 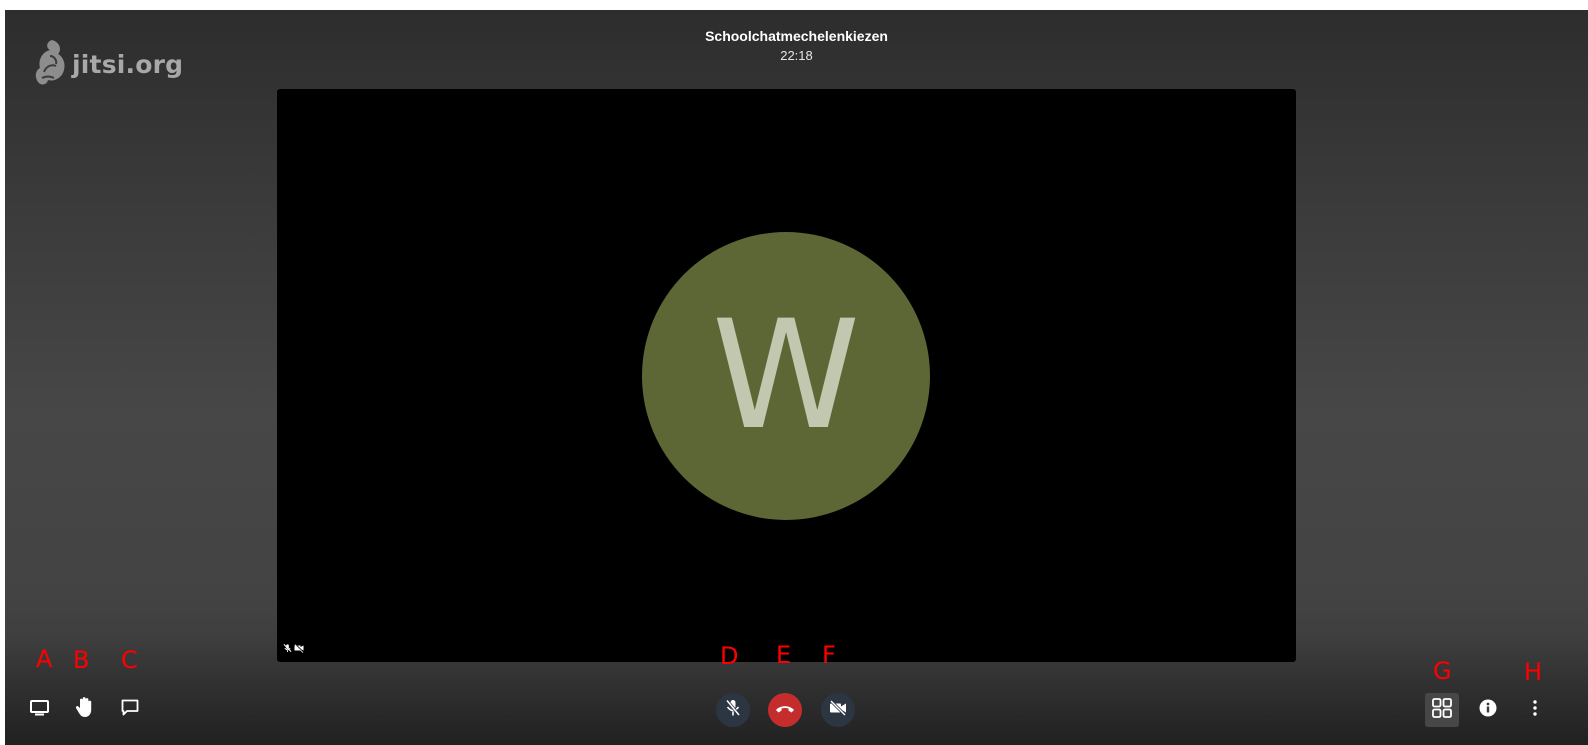 I want to click on annotation-marker-a: A, so click(x=44, y=659).